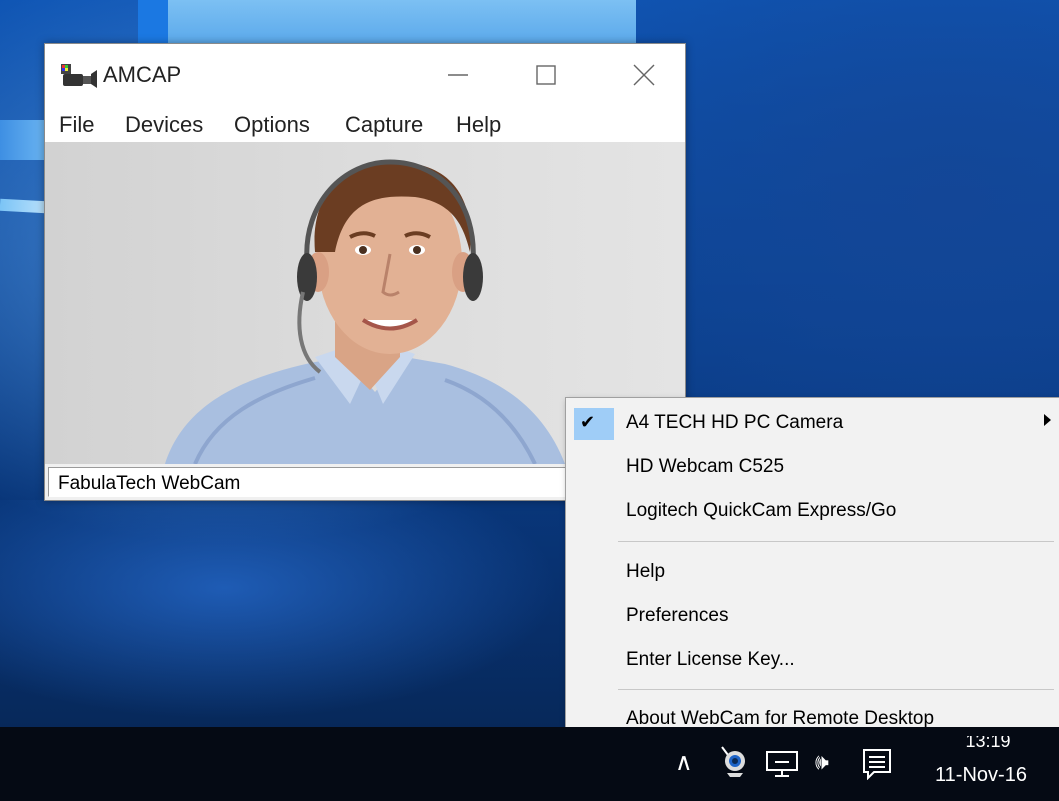 Image resolution: width=1059 pixels, height=801 pixels. I want to click on action-center-icon, so click(877, 764).